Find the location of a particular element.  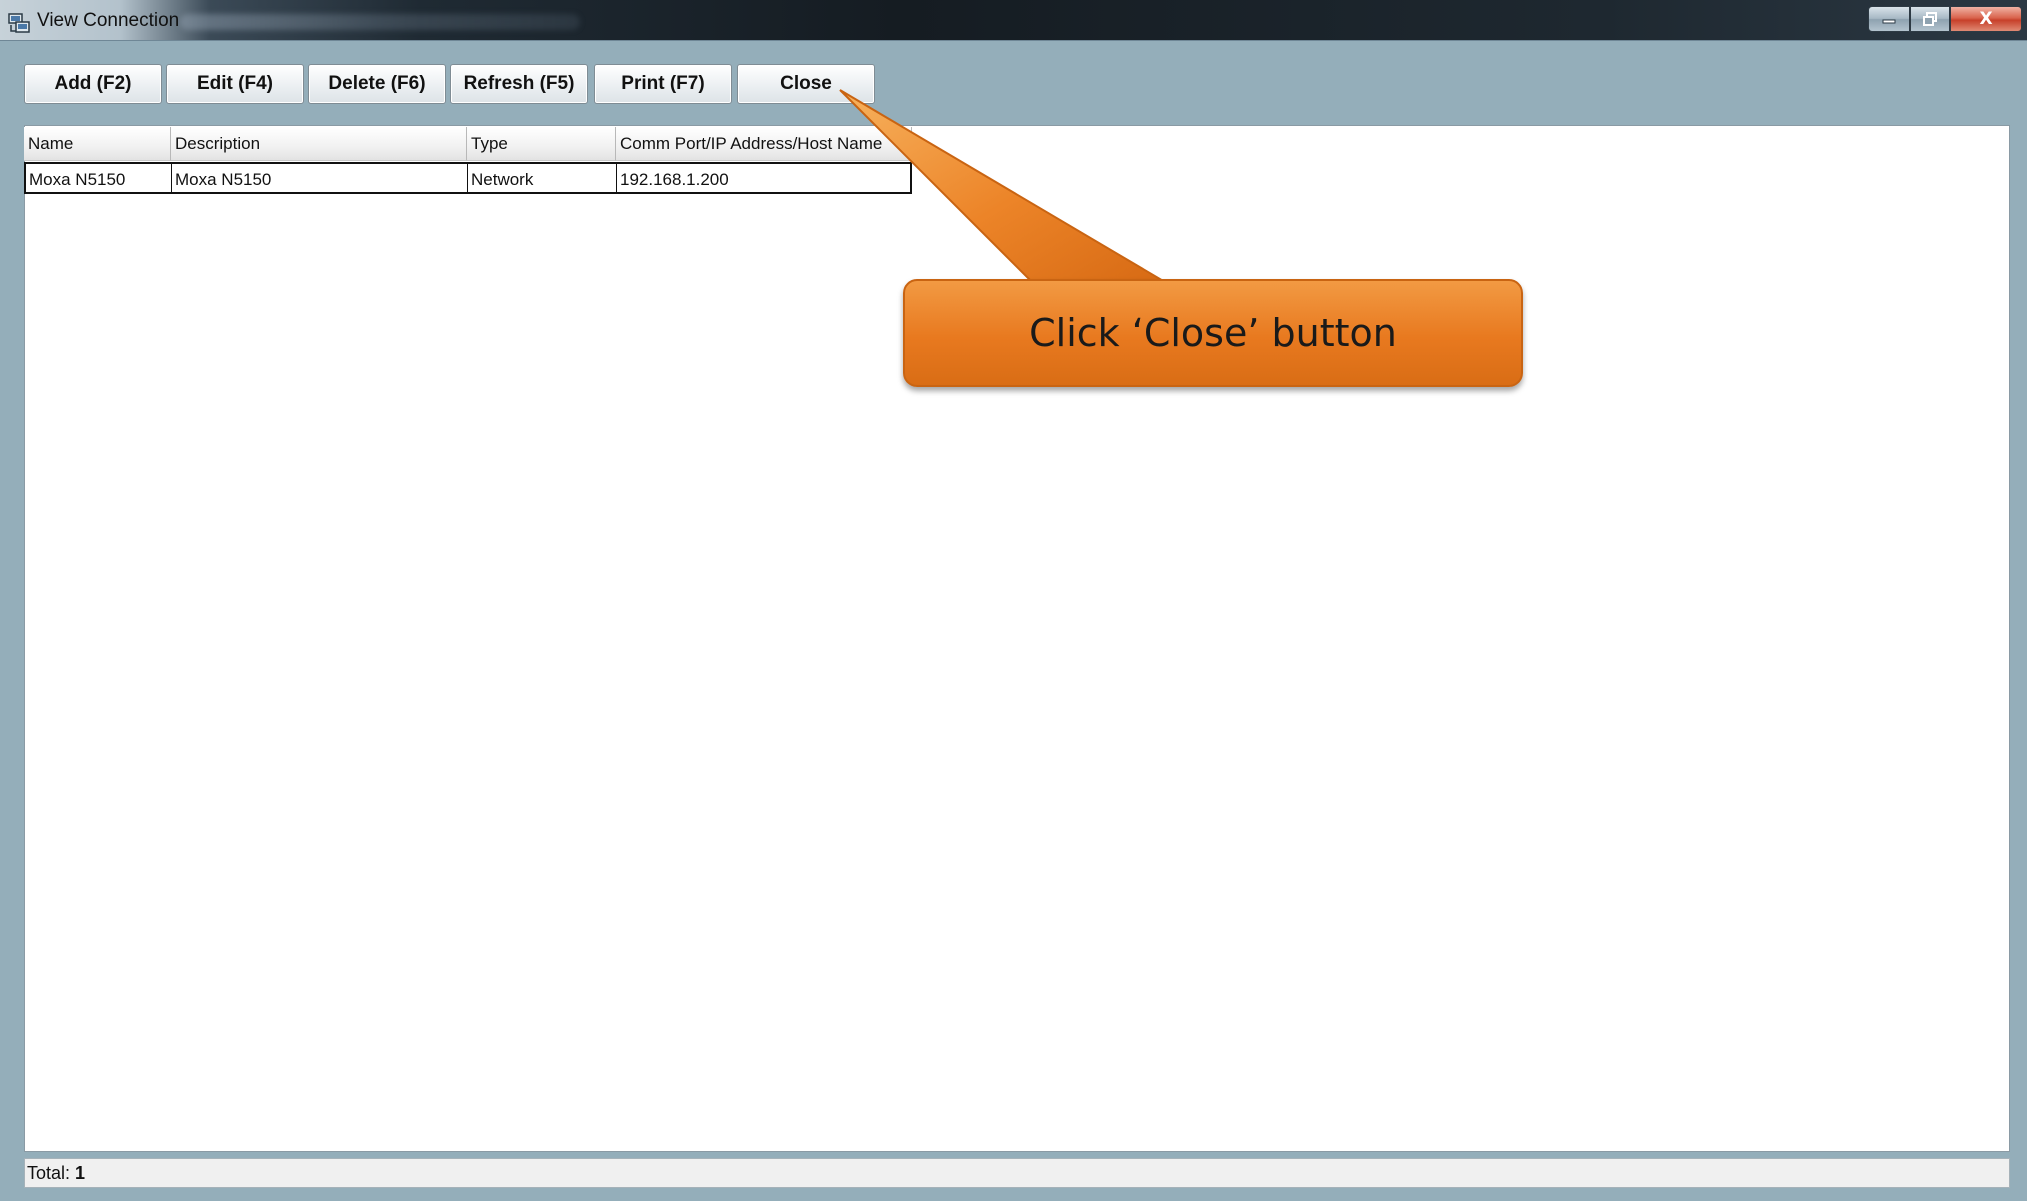

refresh-button: Refresh (F5) is located at coordinates (519, 84).